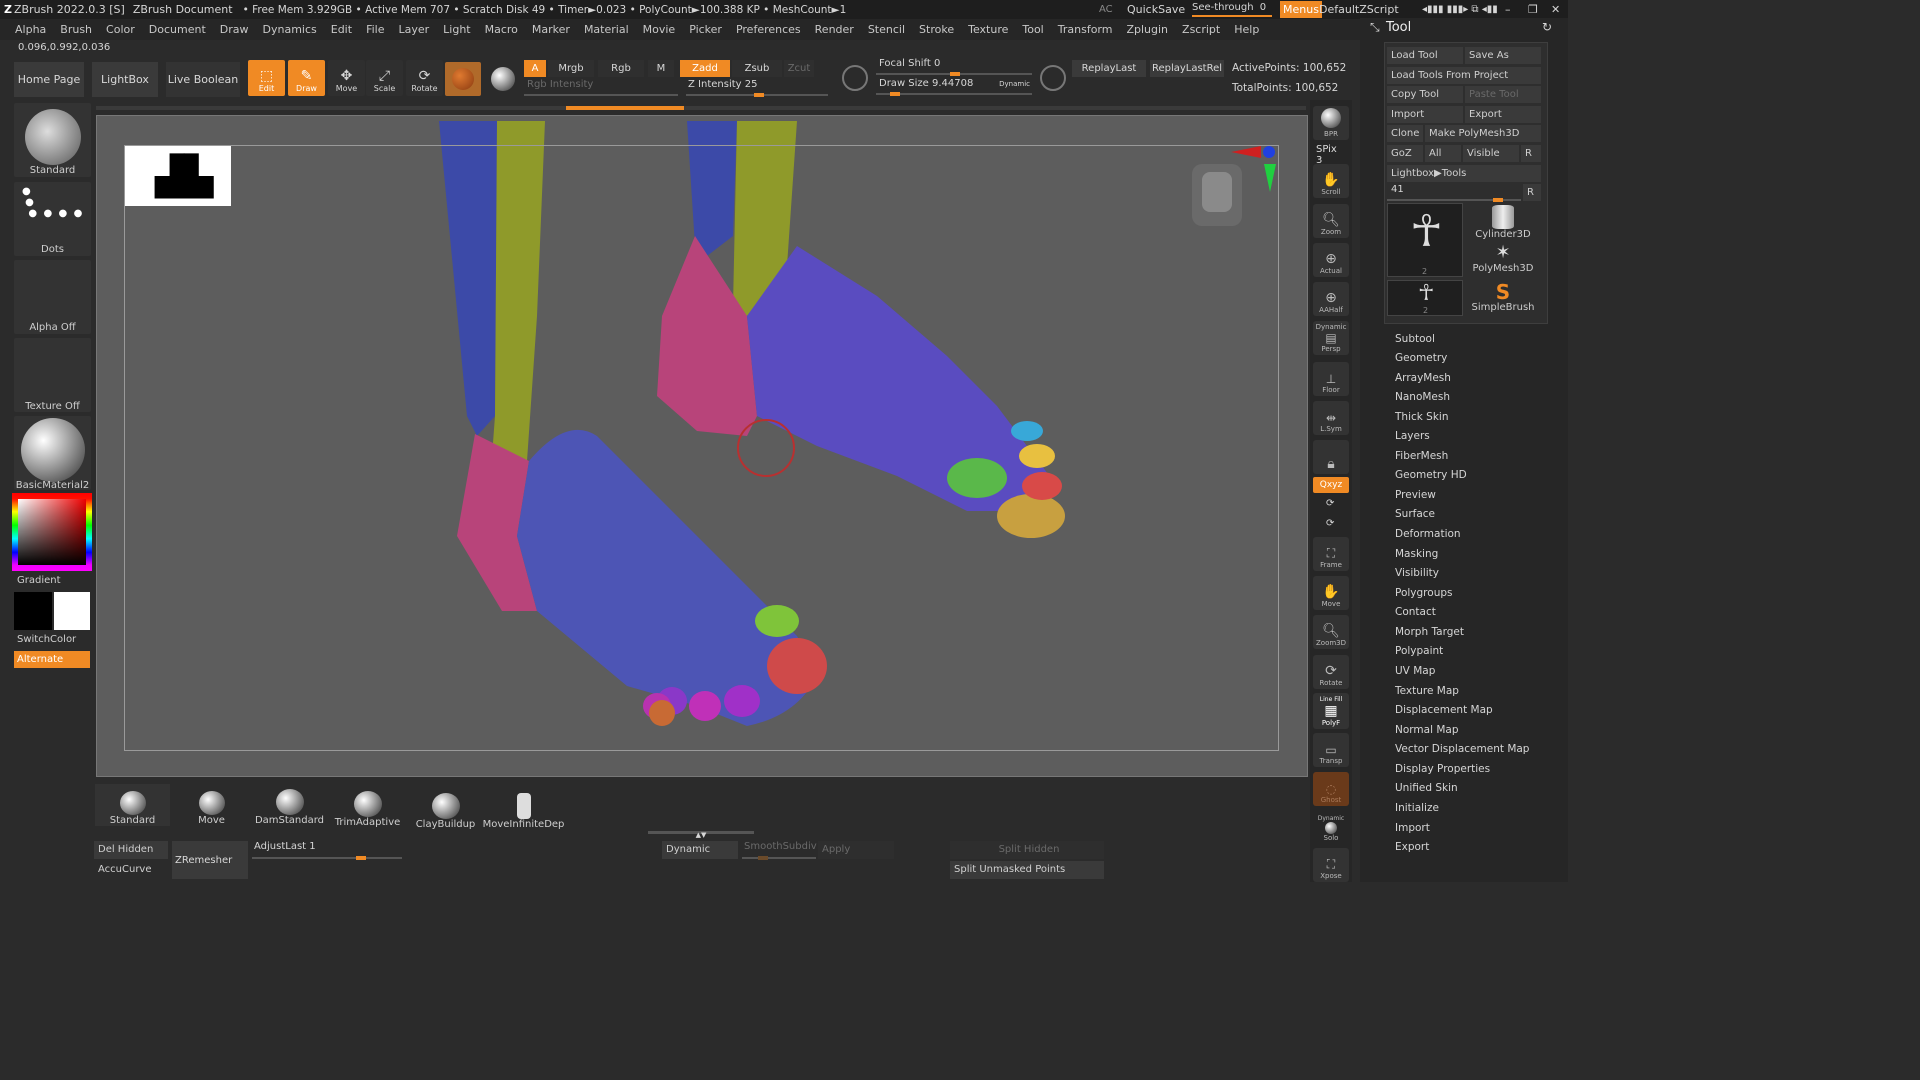 The width and height of the screenshot is (1920, 1080). Describe the element at coordinates (1415, 495) in the screenshot. I see `subpalette-preview: Preview` at that location.